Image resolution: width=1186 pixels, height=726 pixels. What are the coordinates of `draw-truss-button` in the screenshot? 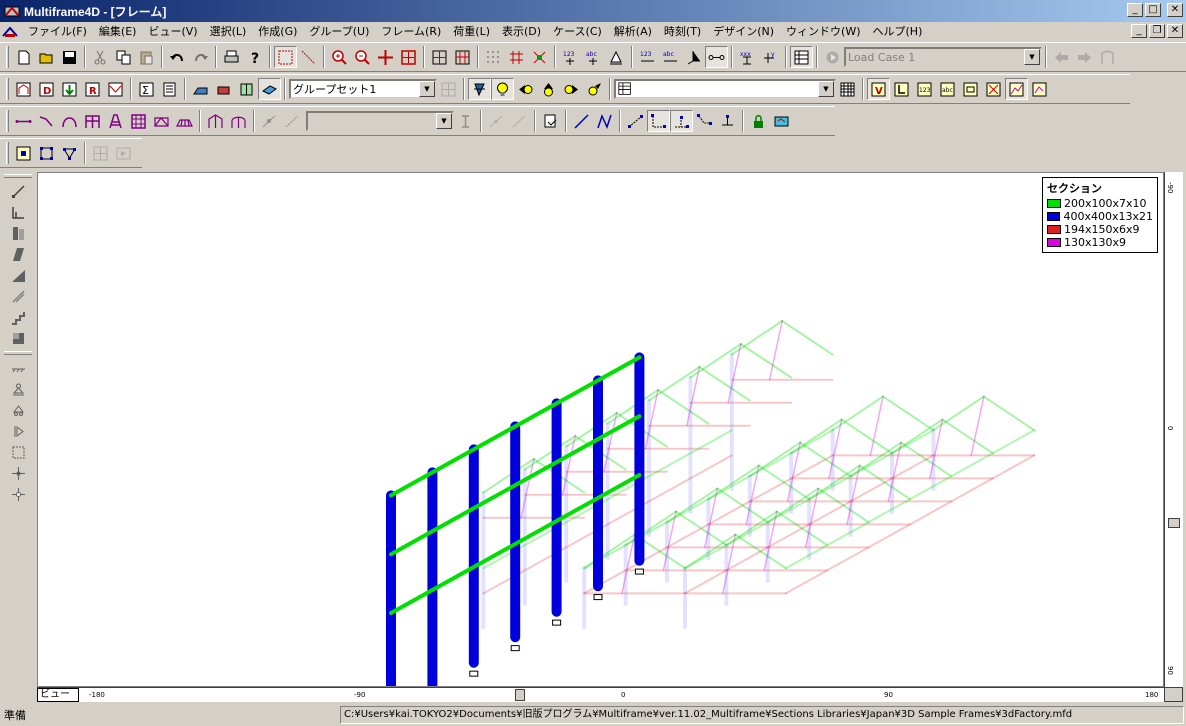 It's located at (161, 121).